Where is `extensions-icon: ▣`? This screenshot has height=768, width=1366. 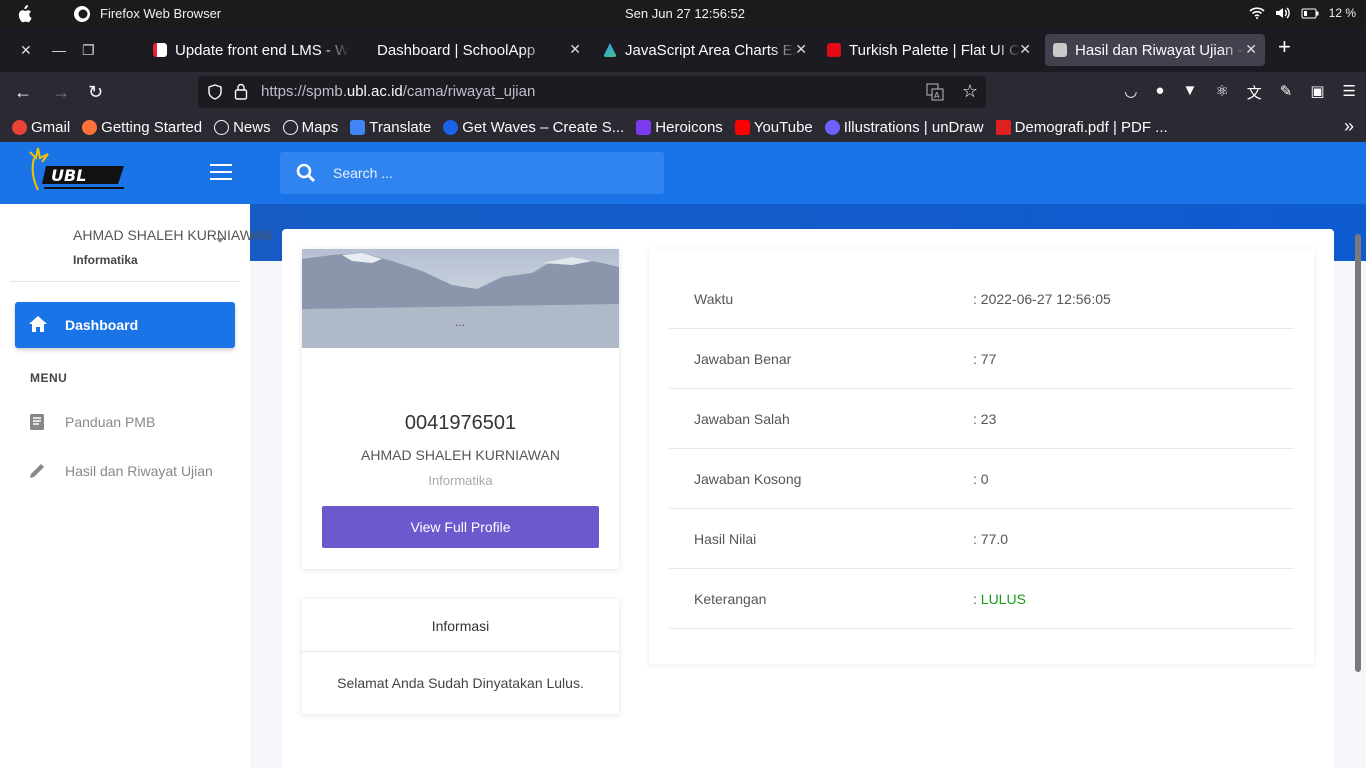 extensions-icon: ▣ is located at coordinates (1317, 92).